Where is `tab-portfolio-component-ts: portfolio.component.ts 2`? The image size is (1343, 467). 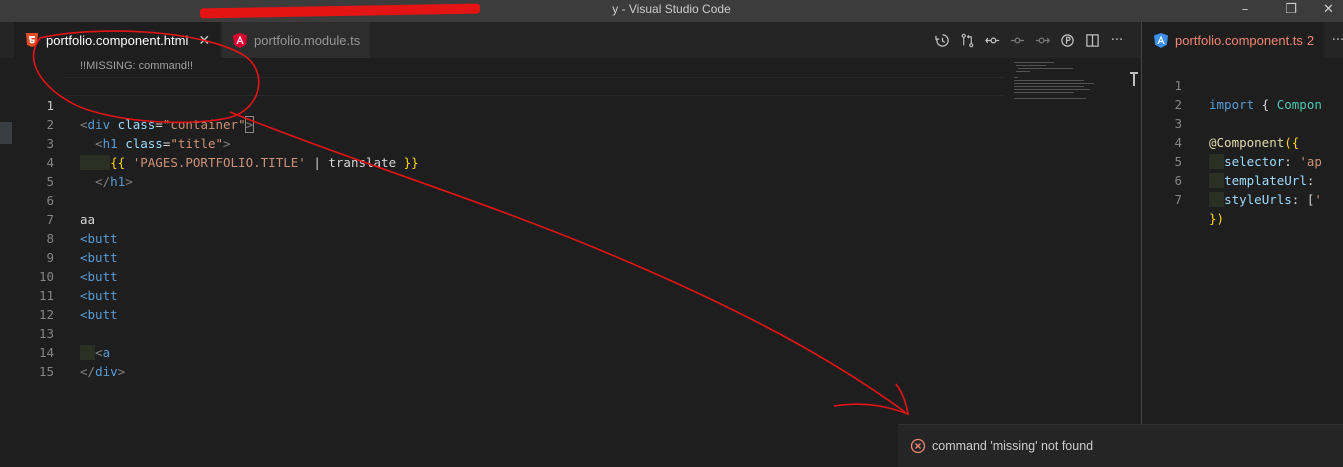 tab-portfolio-component-ts: portfolio.component.ts 2 is located at coordinates (1233, 40).